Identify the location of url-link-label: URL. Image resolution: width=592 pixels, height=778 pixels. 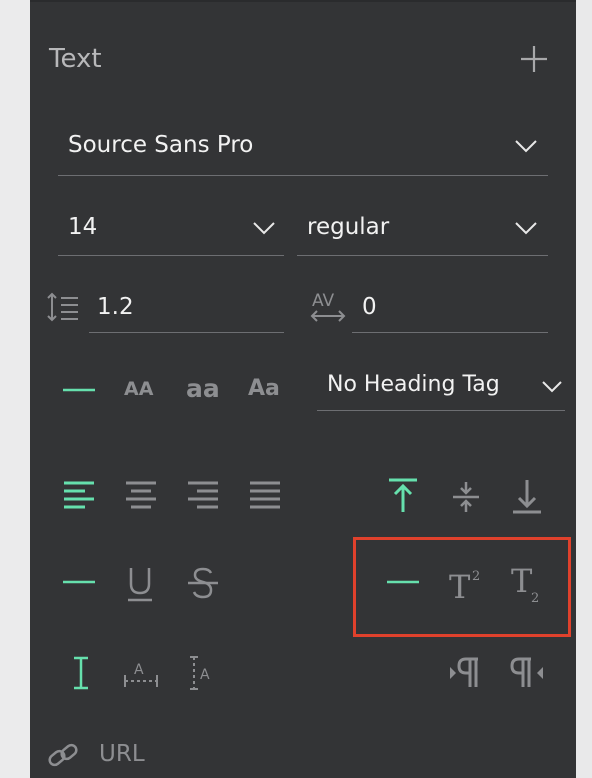
(122, 754).